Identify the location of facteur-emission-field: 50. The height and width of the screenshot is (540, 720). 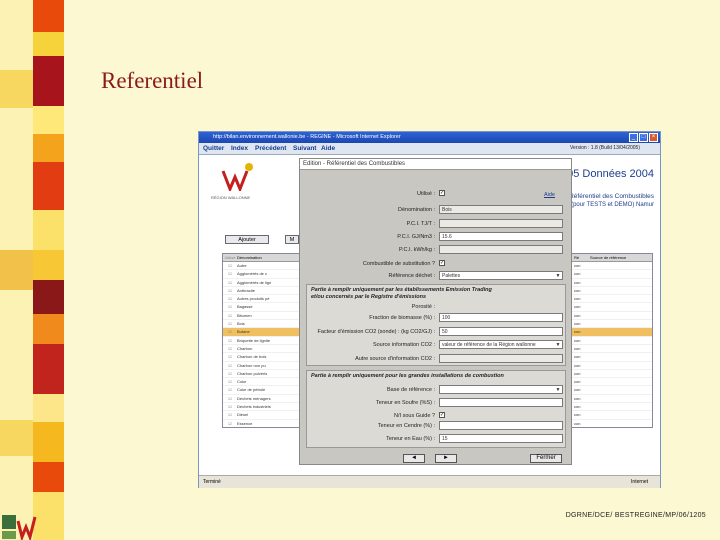
(501, 331).